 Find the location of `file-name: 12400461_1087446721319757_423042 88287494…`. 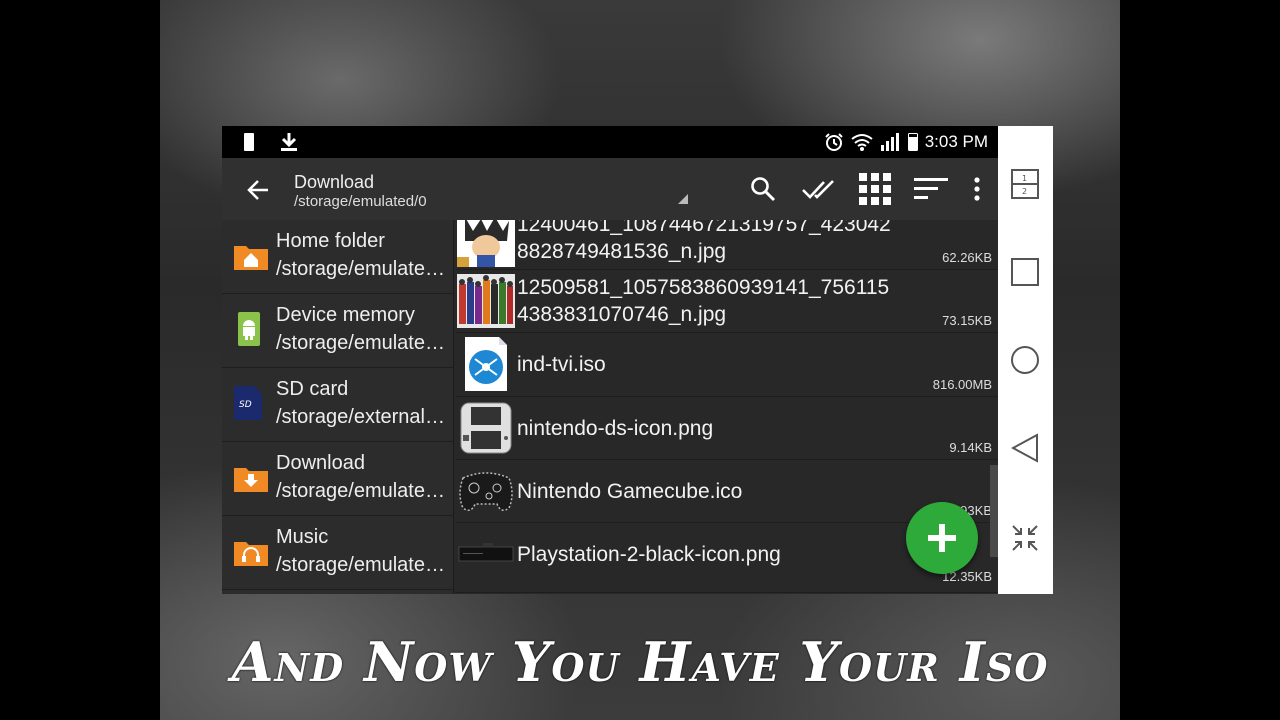

file-name: 12400461_1087446721319757_423042 88287494… is located at coordinates (704, 241).